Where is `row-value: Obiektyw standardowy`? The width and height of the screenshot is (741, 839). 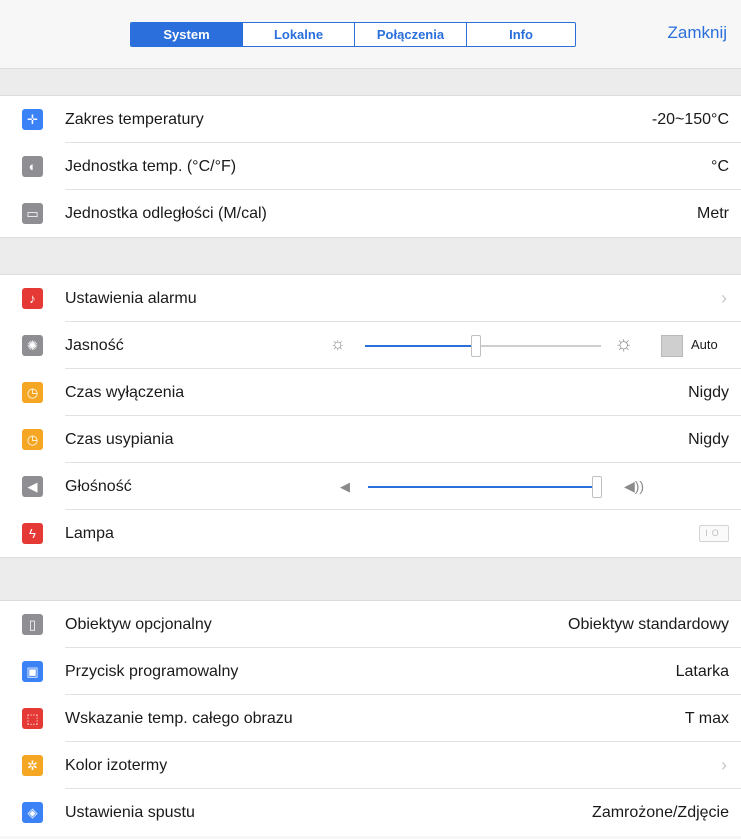 row-value: Obiektyw standardowy is located at coordinates (648, 624).